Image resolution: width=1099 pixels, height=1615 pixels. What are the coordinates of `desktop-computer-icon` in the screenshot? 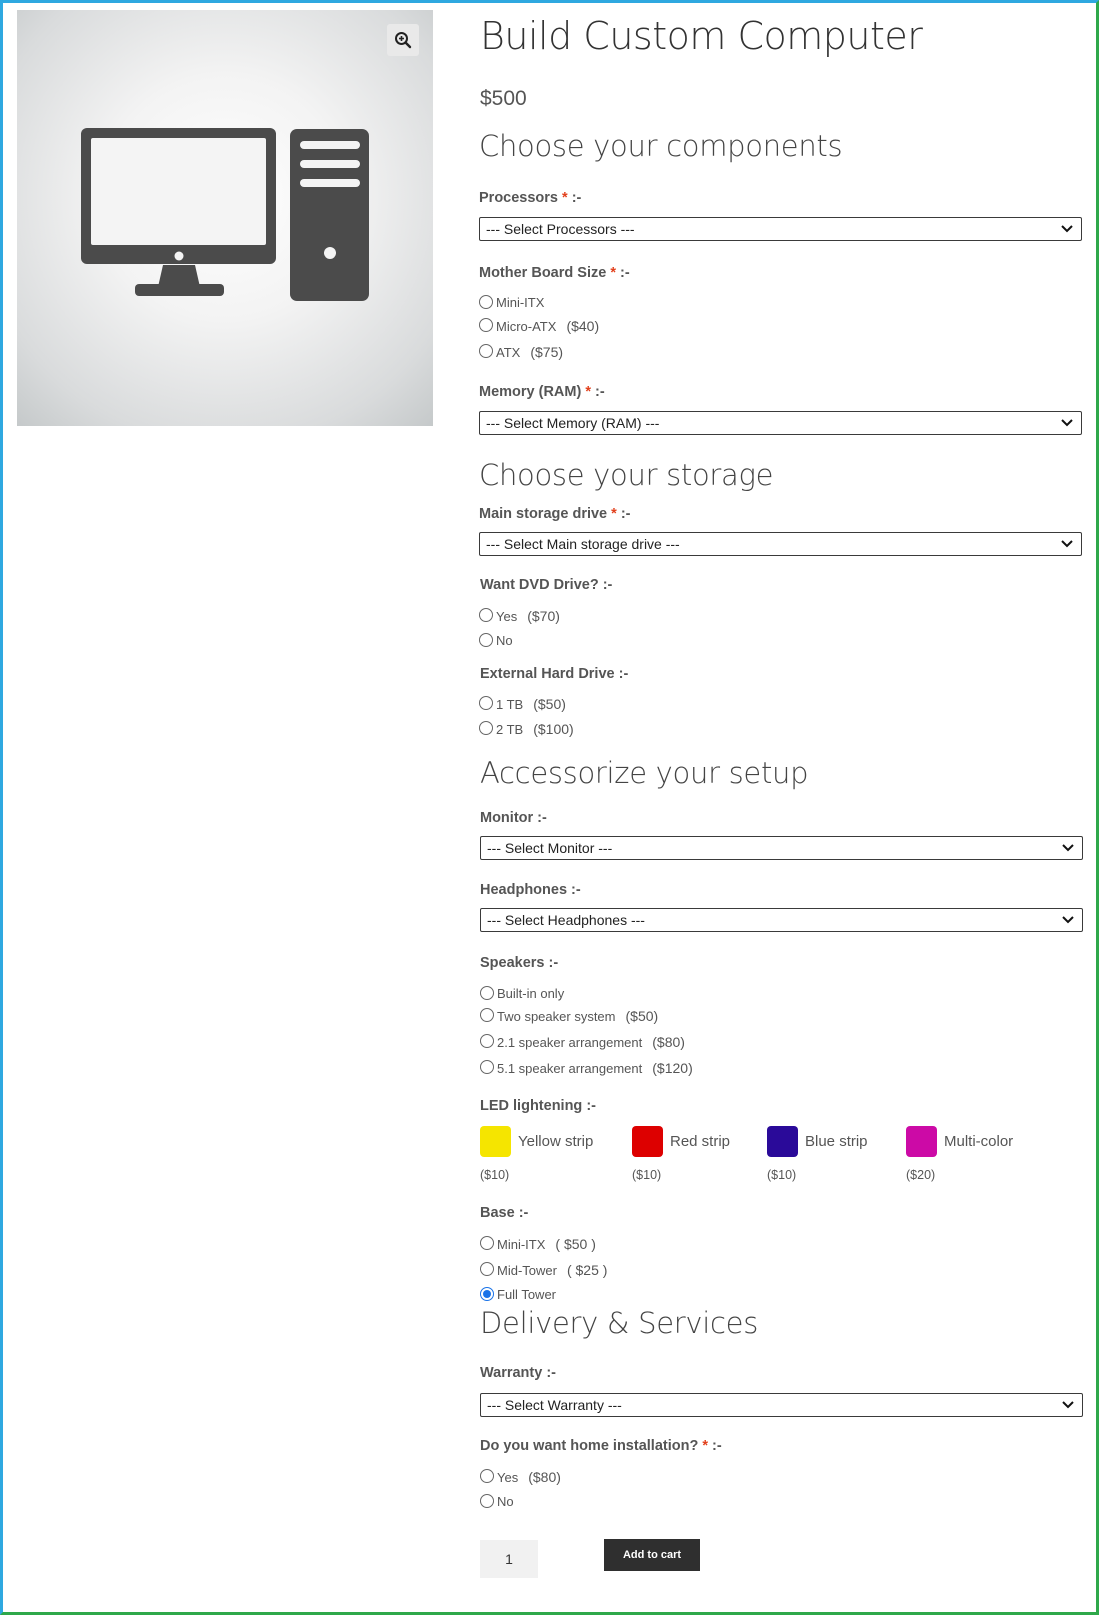 It's located at (225, 218).